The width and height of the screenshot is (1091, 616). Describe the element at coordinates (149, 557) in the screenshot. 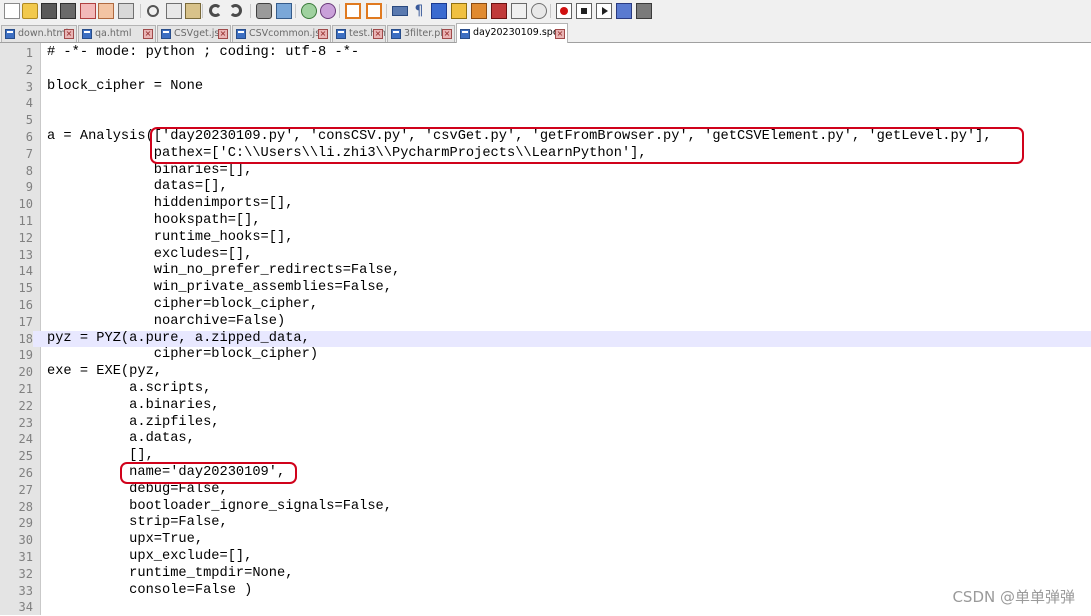

I see `code-text: upx_exclude=[],` at that location.